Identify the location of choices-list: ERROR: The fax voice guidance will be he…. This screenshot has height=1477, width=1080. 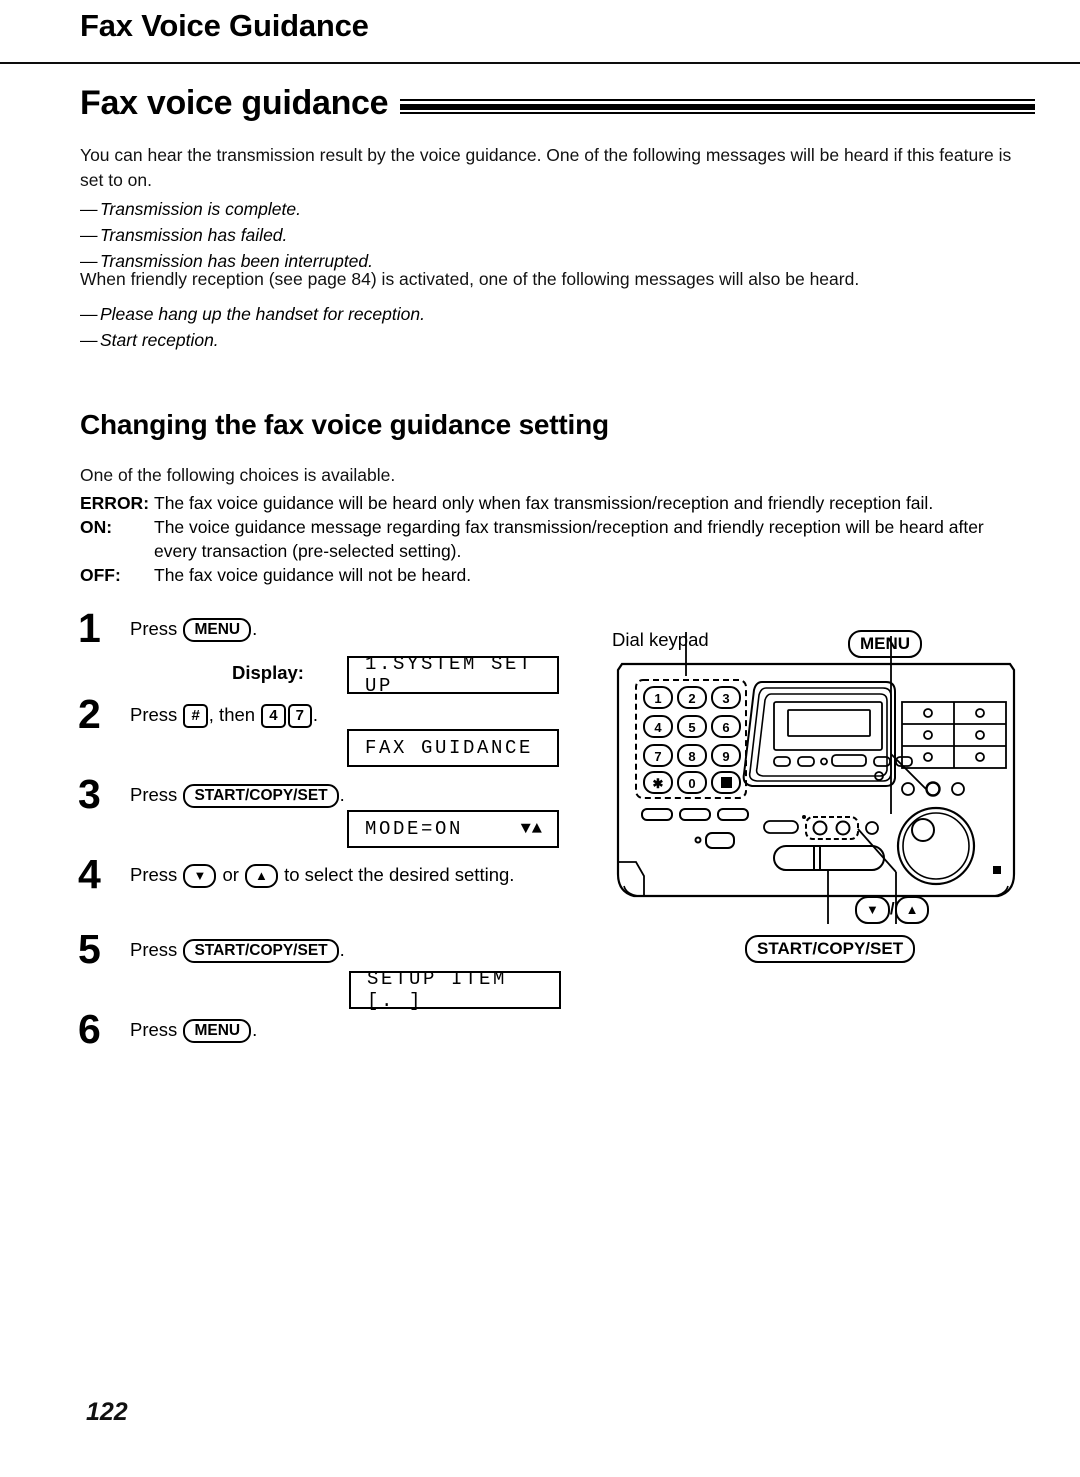
(555, 539).